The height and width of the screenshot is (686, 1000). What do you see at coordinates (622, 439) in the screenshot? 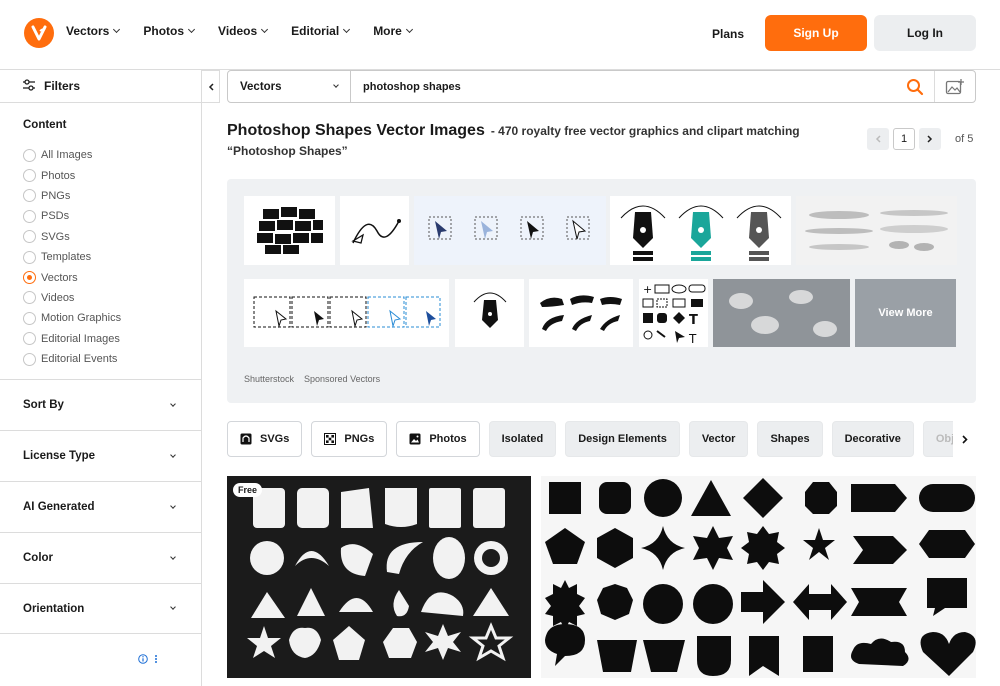
I see `tag-design-elements: Design Elements` at bounding box center [622, 439].